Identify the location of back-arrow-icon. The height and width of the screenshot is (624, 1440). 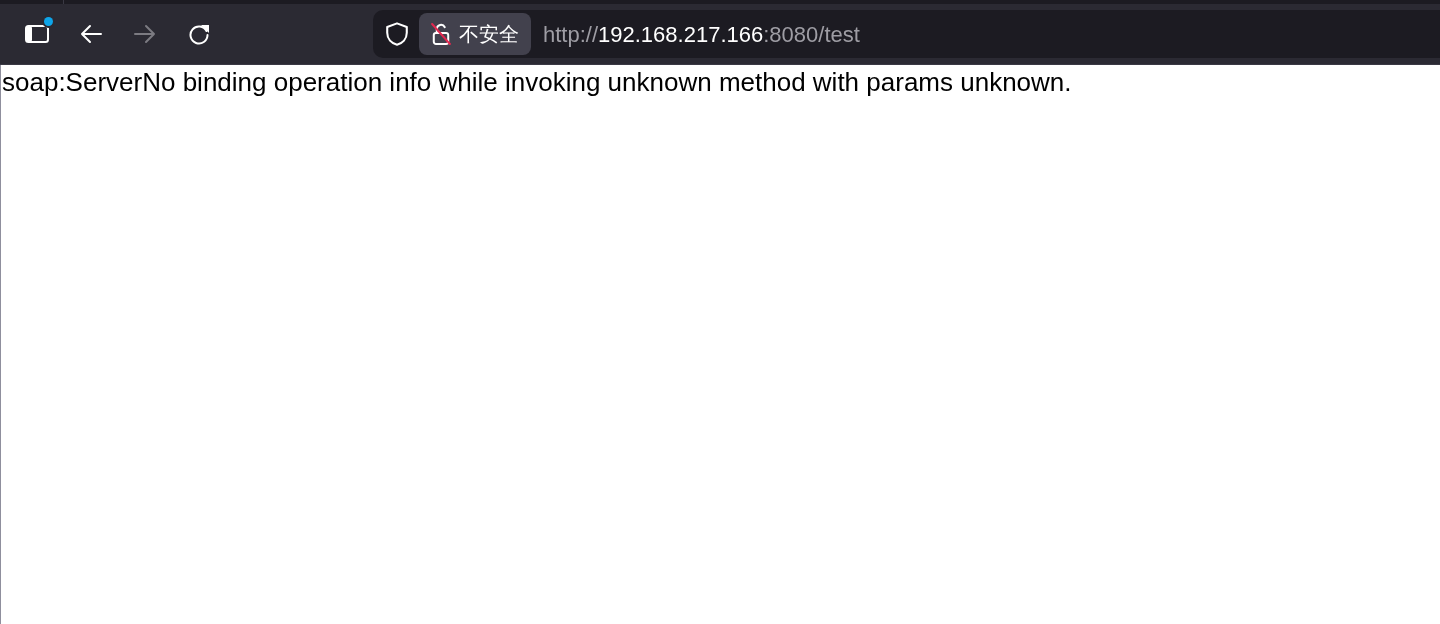
(91, 34).